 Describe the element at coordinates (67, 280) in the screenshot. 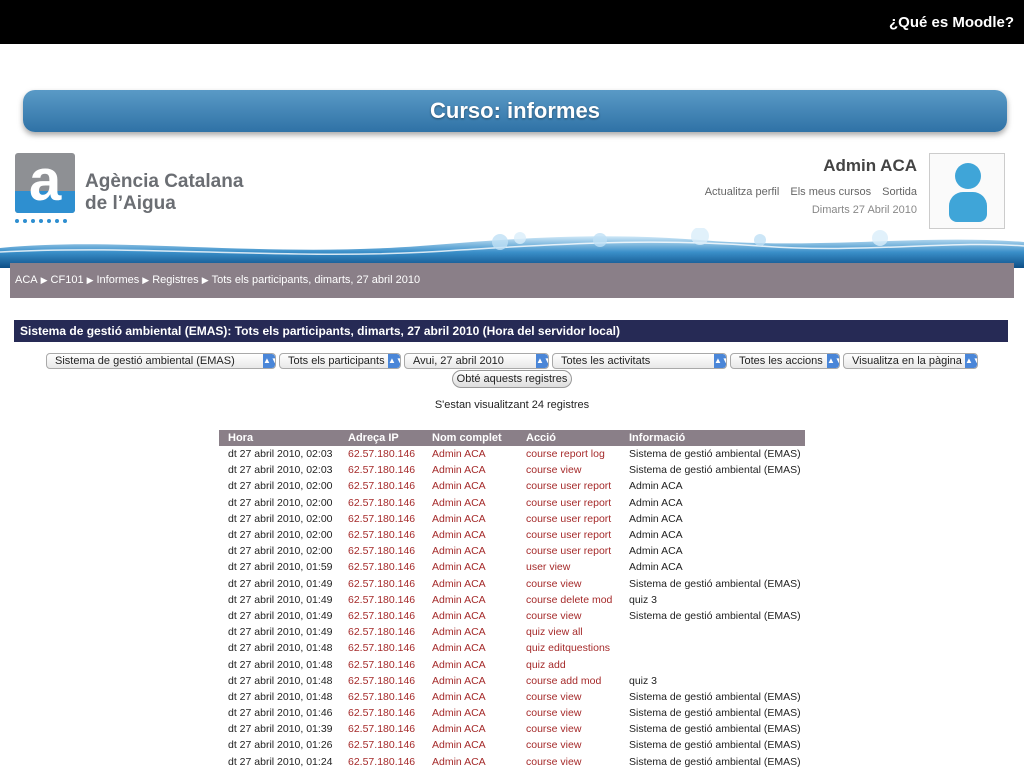

I see `breadcrumb-item-course: CF101` at that location.